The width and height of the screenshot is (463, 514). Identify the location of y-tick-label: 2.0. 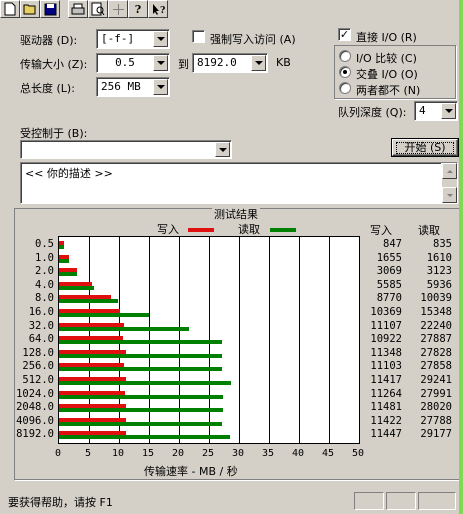
(44, 271).